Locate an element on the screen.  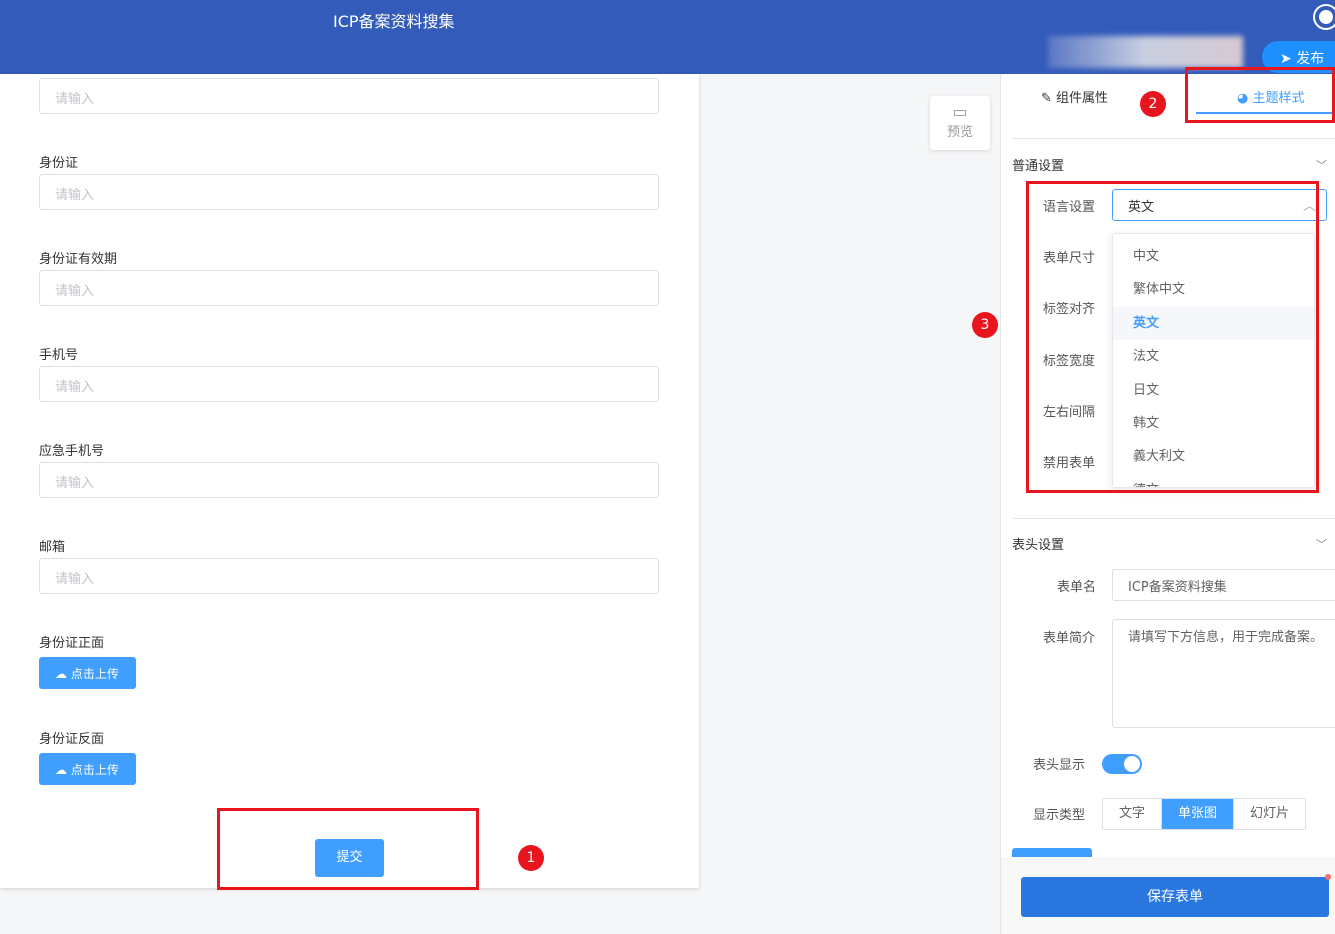
label: 显示类型 is located at coordinates (1059, 815).